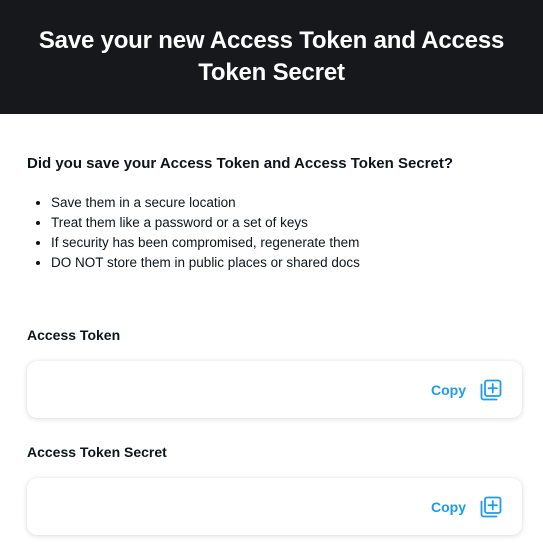  Describe the element at coordinates (97, 452) in the screenshot. I see `access-token-secret-label: Access Token Secret` at that location.